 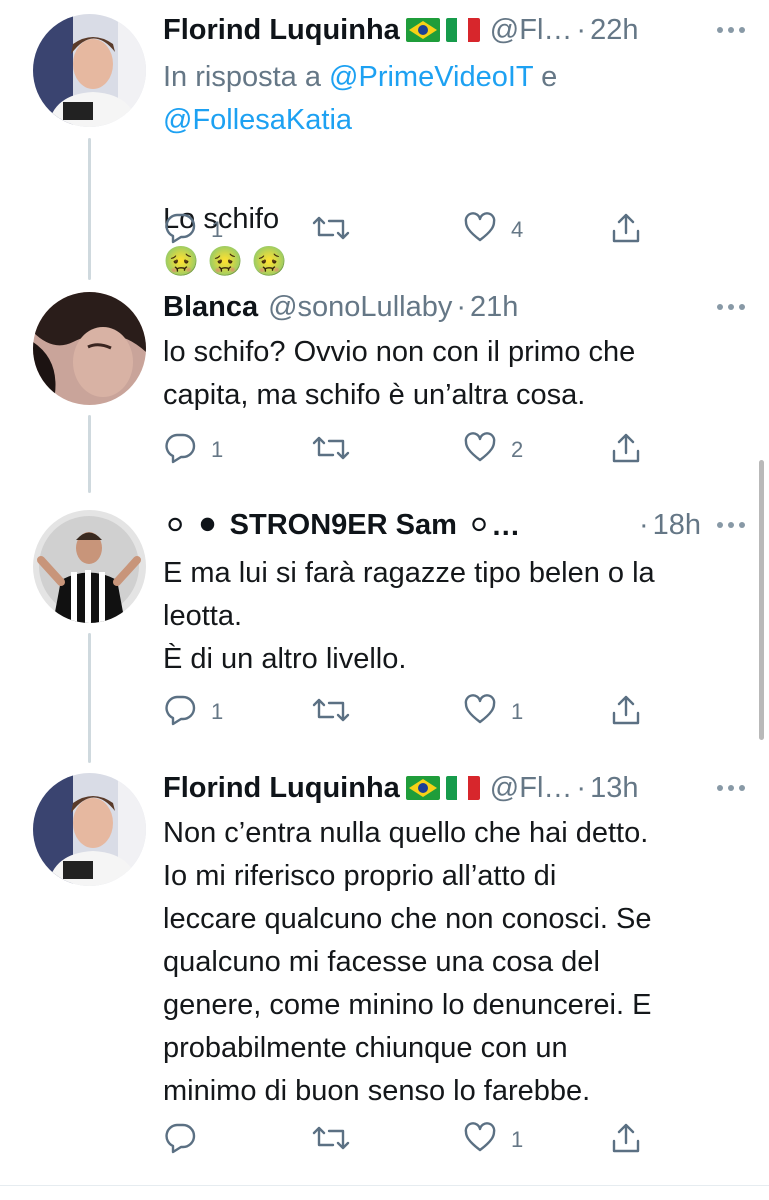 What do you see at coordinates (545, 77) in the screenshot?
I see `reply-and: e` at bounding box center [545, 77].